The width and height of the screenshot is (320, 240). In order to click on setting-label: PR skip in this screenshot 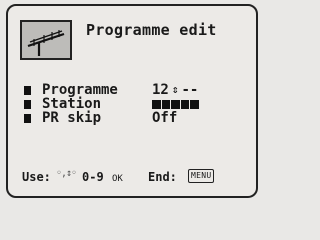, I will do `click(72, 118)`.